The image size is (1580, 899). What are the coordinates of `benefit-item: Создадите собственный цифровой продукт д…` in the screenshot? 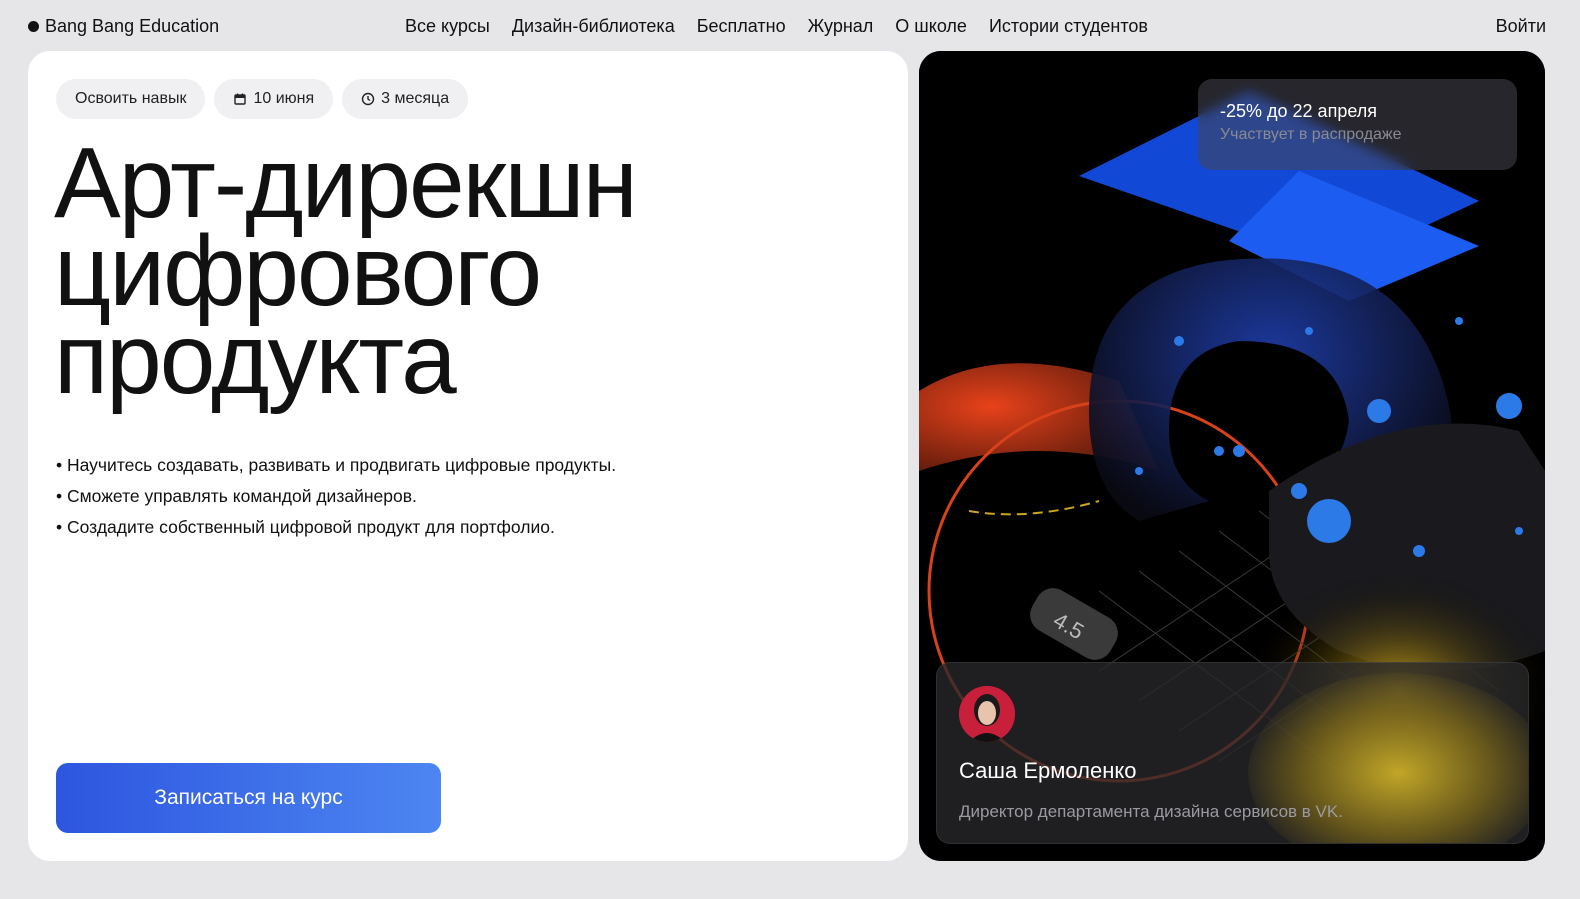 It's located at (336, 530).